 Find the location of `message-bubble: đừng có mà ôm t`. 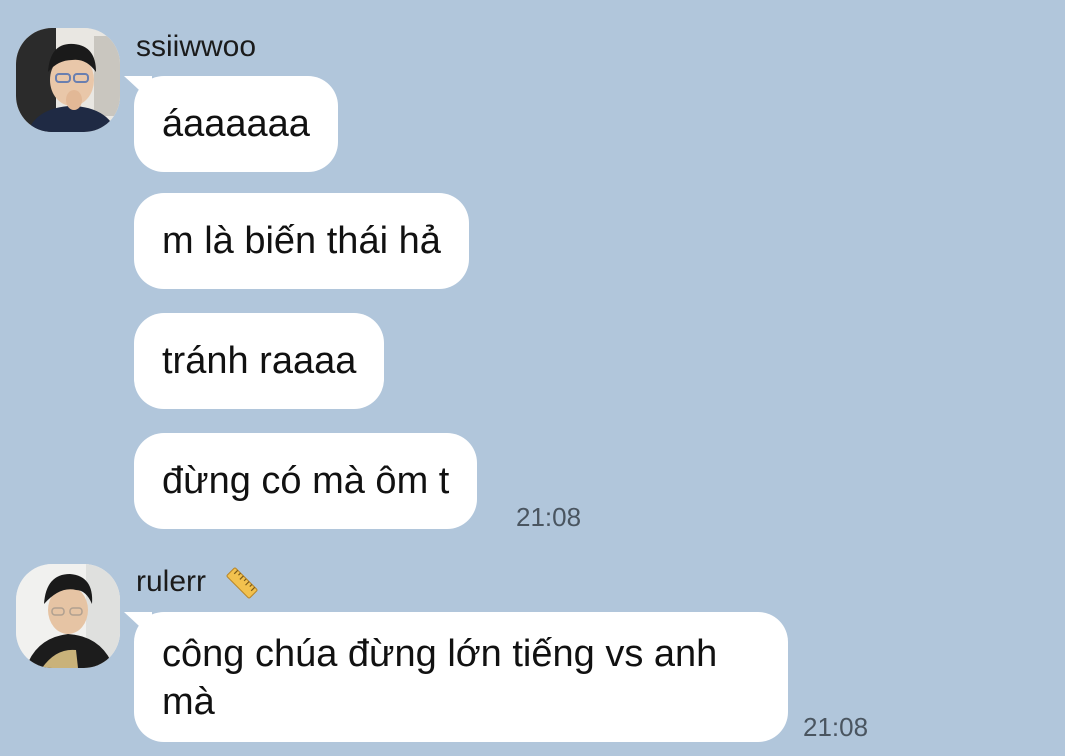

message-bubble: đừng có mà ôm t is located at coordinates (306, 481).